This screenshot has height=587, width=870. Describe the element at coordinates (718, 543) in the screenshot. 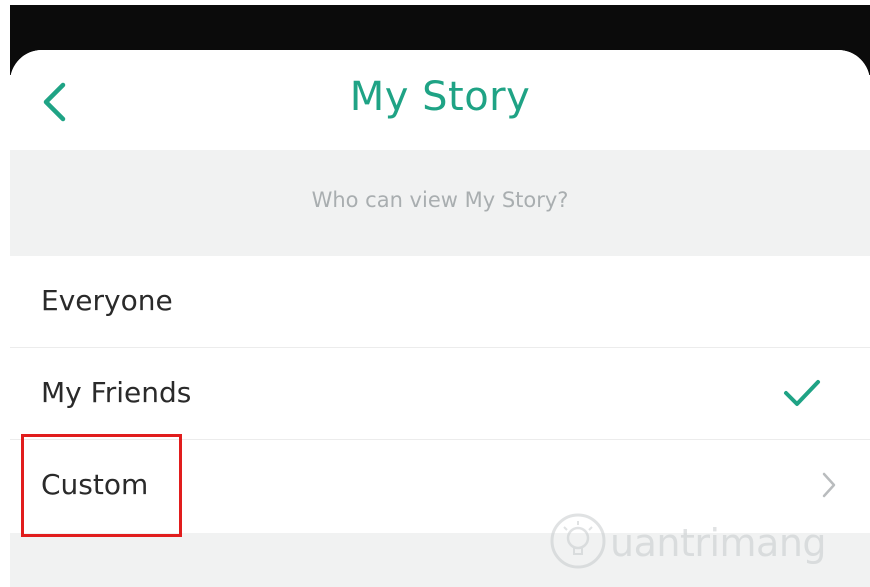

I see `watermark-text: uantrimang` at that location.